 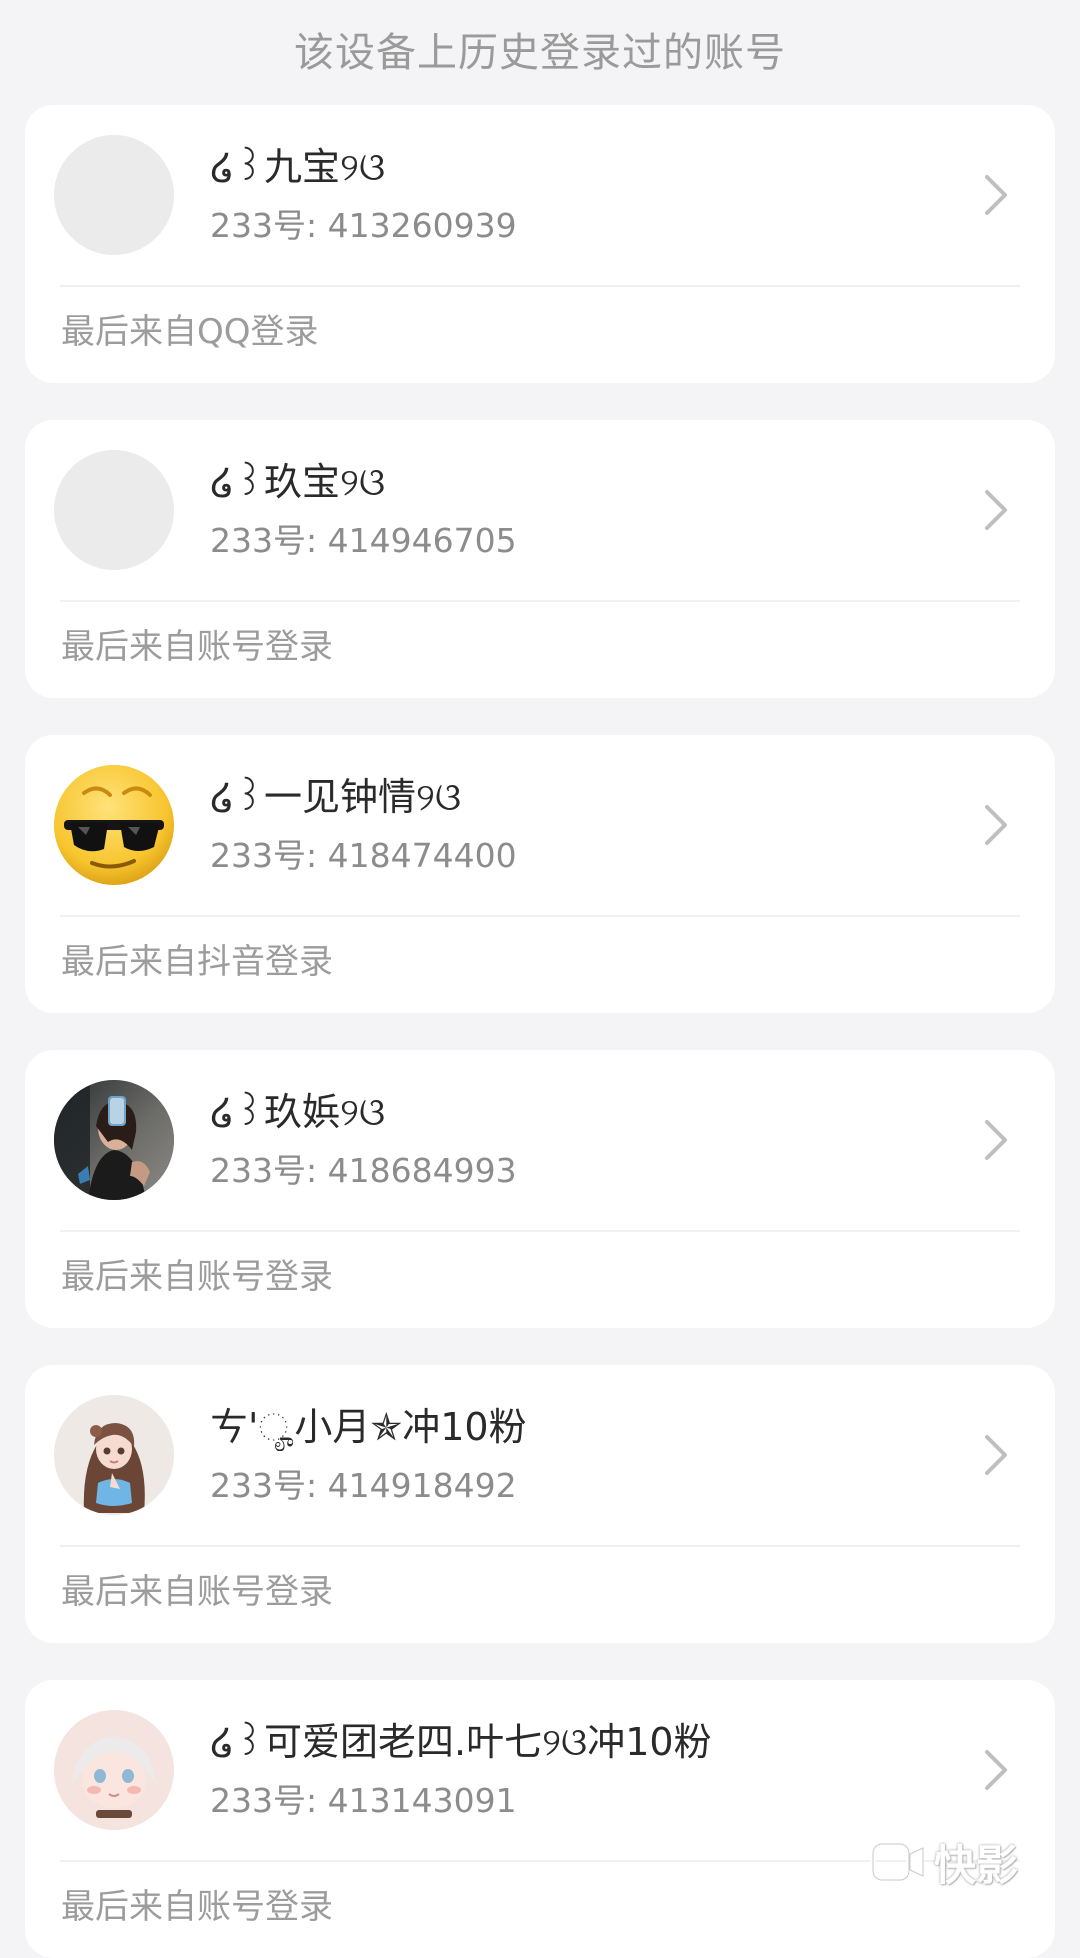 What do you see at coordinates (898, 1862) in the screenshot?
I see `camera-logo-icon` at bounding box center [898, 1862].